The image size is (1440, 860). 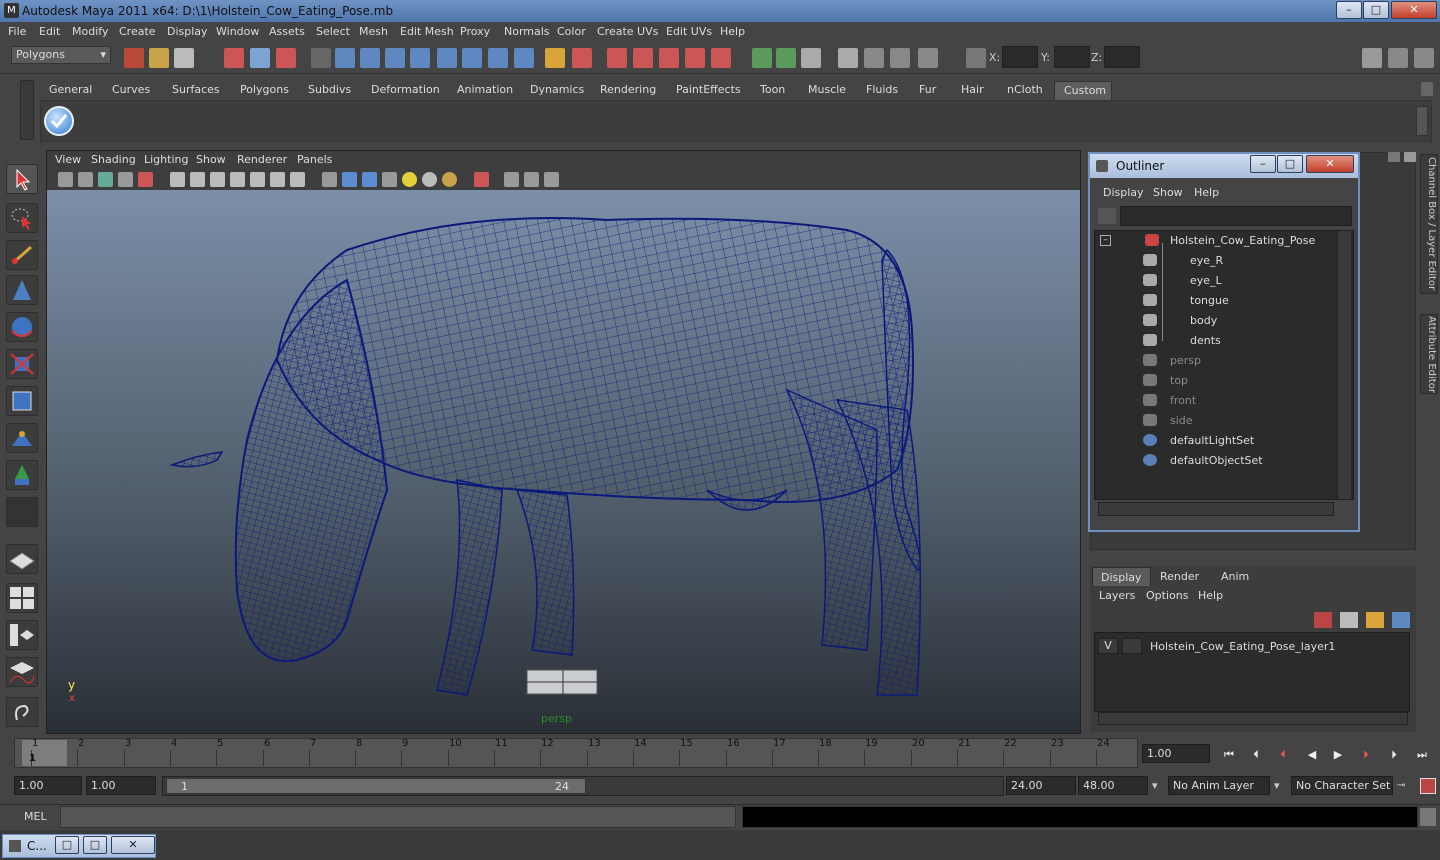 I want to click on snap-plane-icon, so click(x=695, y=58).